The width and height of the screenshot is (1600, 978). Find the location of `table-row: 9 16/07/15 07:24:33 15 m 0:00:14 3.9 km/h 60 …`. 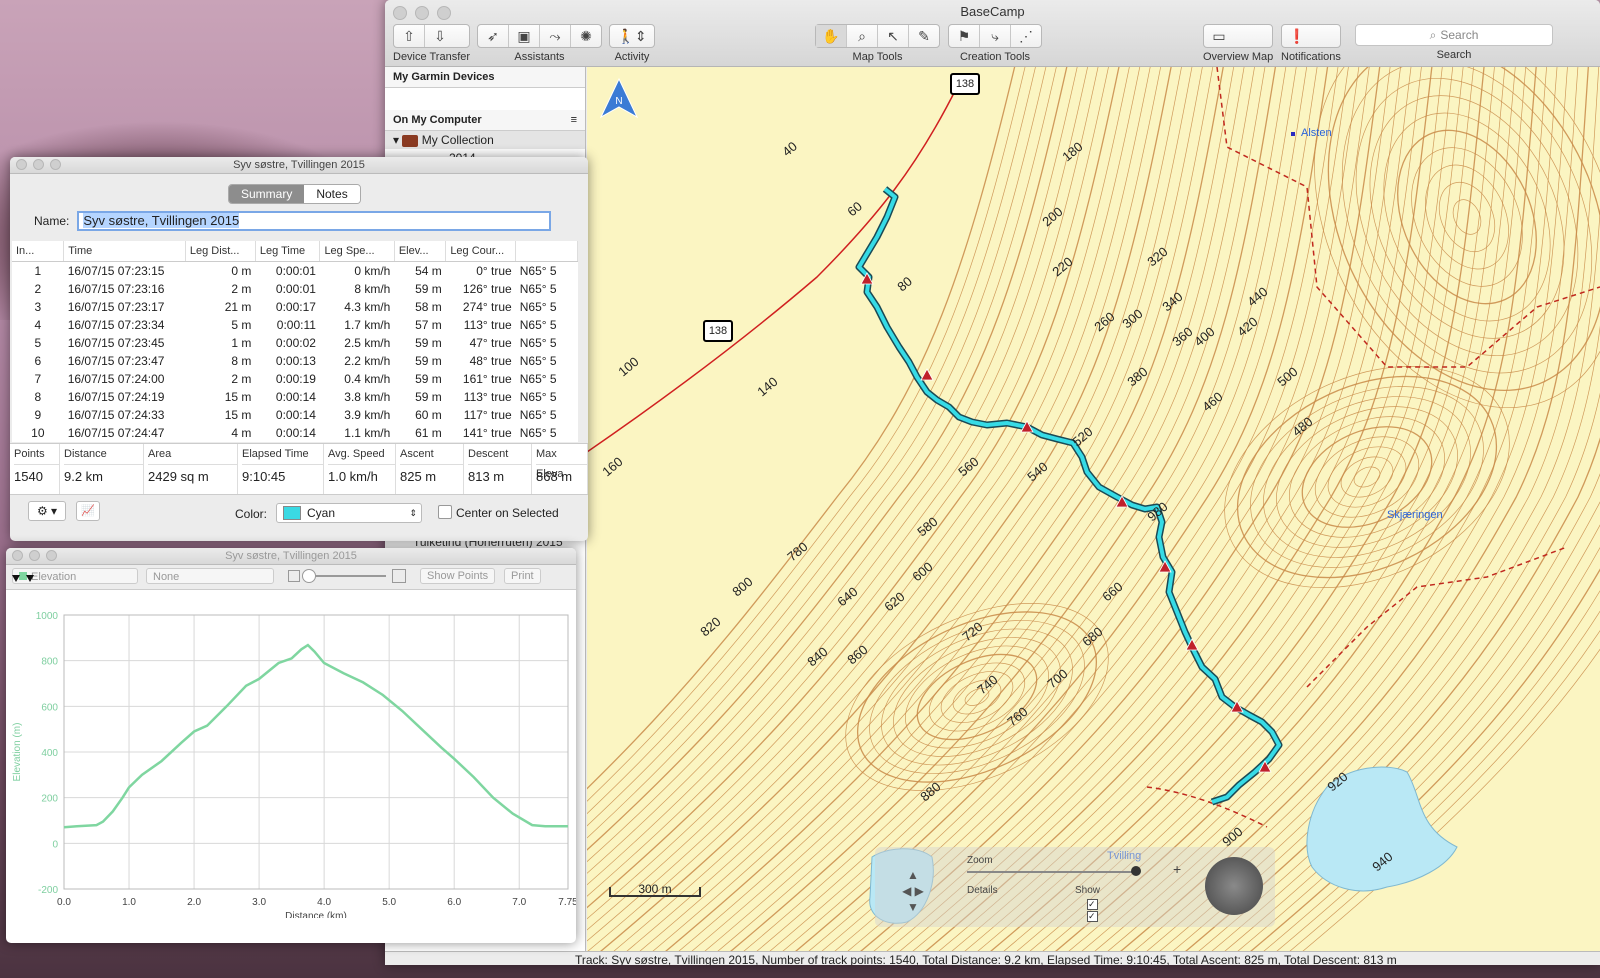

table-row: 9 16/07/15 07:24:33 15 m 0:00:14 3.9 km/h 60 … is located at coordinates (295, 415).